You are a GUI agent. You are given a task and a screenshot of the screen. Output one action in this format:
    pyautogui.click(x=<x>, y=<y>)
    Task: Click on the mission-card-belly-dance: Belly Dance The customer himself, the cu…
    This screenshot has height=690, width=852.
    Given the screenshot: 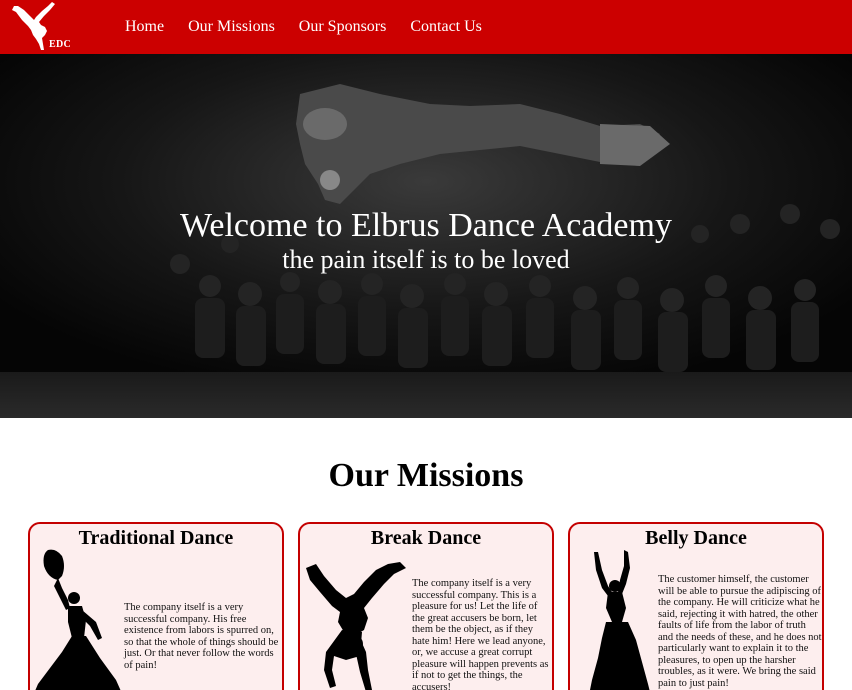 What is the action you would take?
    pyautogui.click(x=696, y=606)
    